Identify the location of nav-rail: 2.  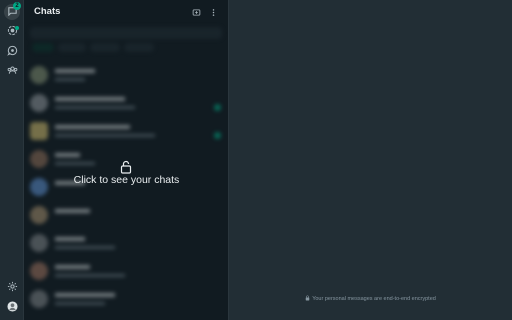
(12, 160).